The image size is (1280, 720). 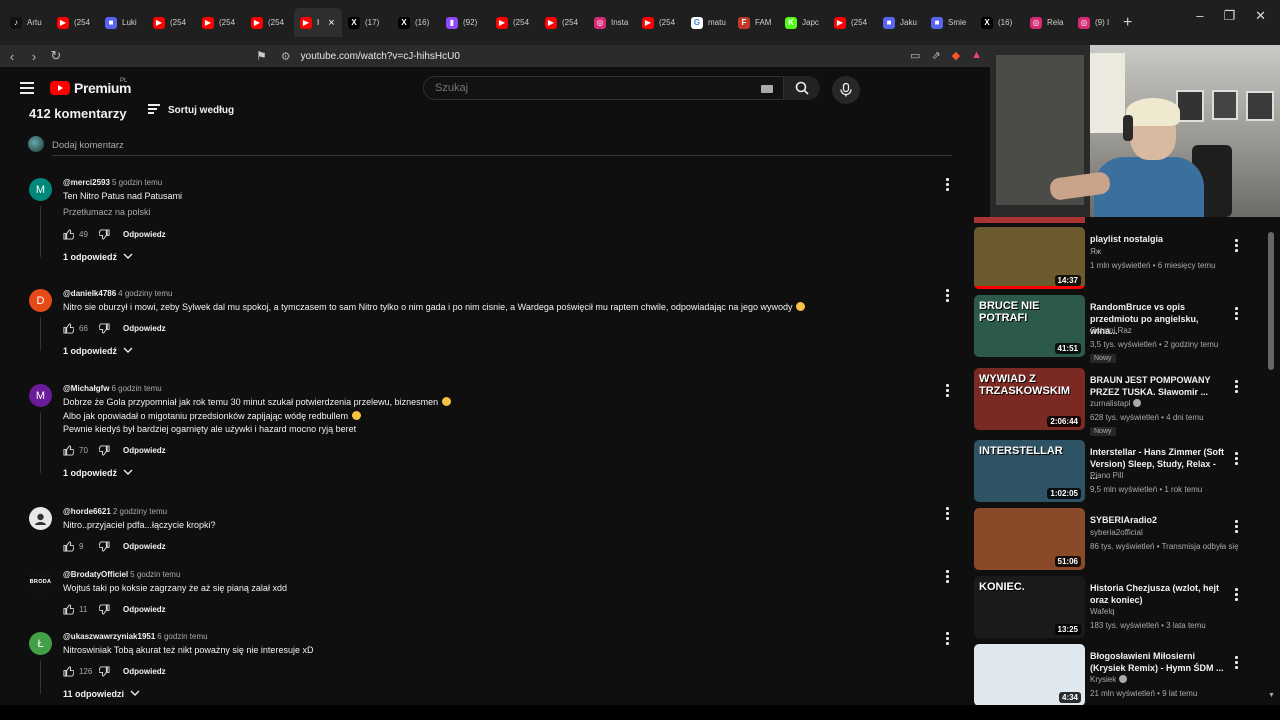 What do you see at coordinates (286, 56) in the screenshot?
I see `site-settings-icon: ⚙` at bounding box center [286, 56].